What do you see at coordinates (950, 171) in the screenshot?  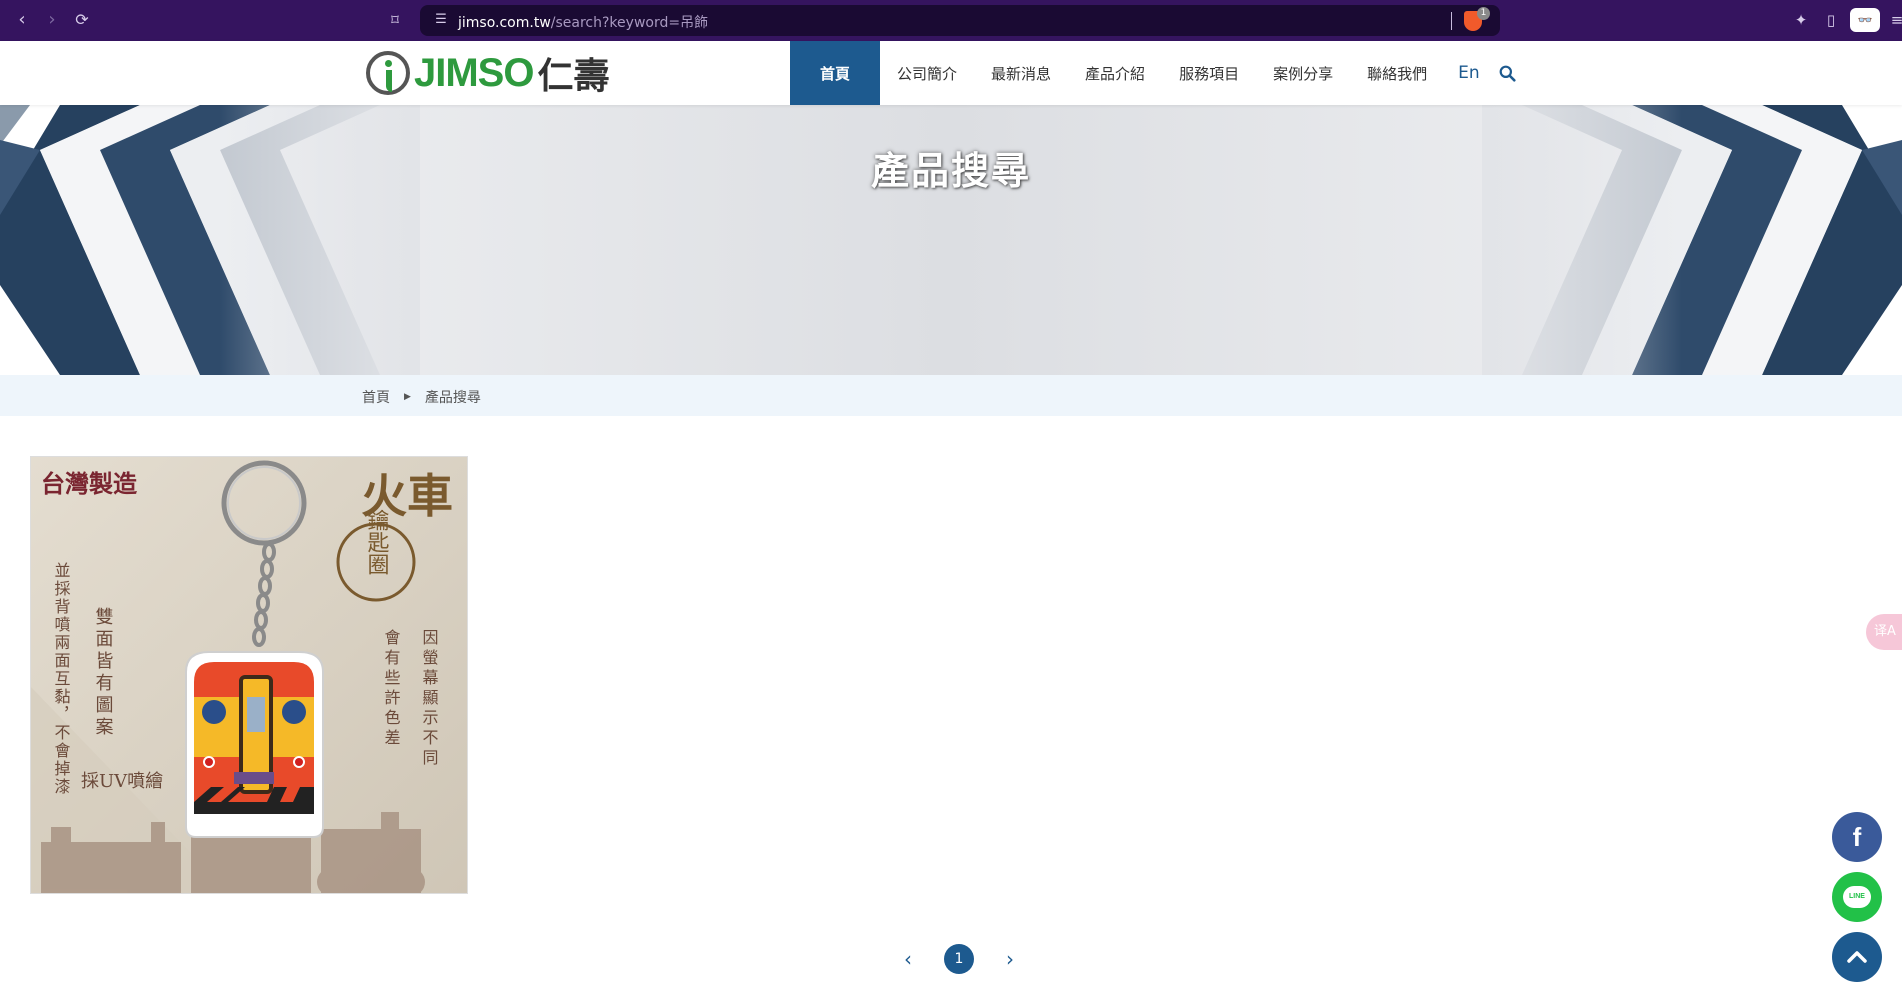 I see `page-title: 產品搜尋` at bounding box center [950, 171].